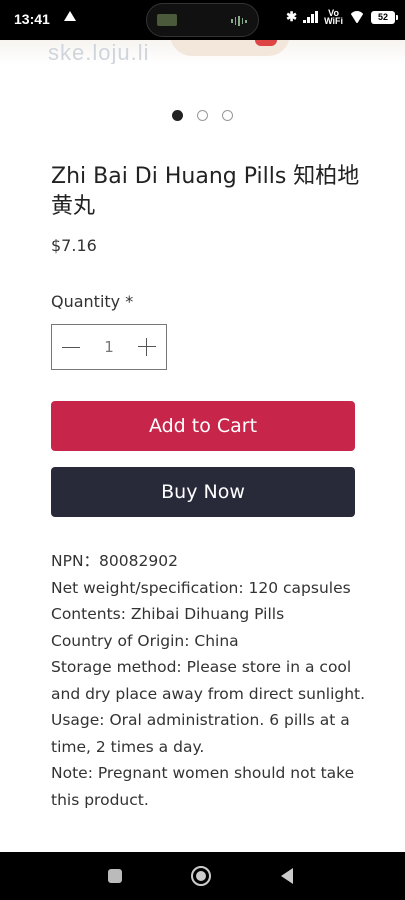 This screenshot has width=405, height=900. What do you see at coordinates (384, 17) in the screenshot?
I see `battery-icon: 52` at bounding box center [384, 17].